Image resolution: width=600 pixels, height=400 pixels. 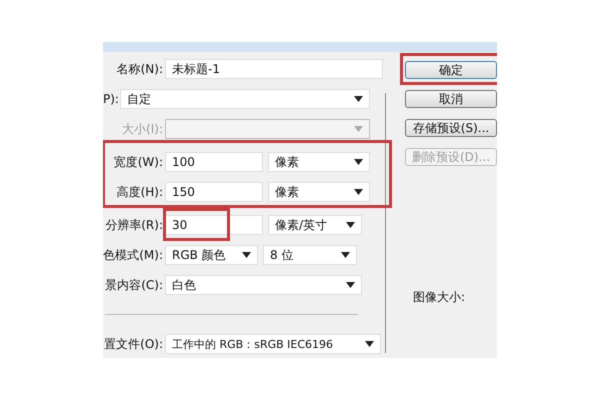 I want to click on input-field: 未标题-1, so click(x=274, y=69).